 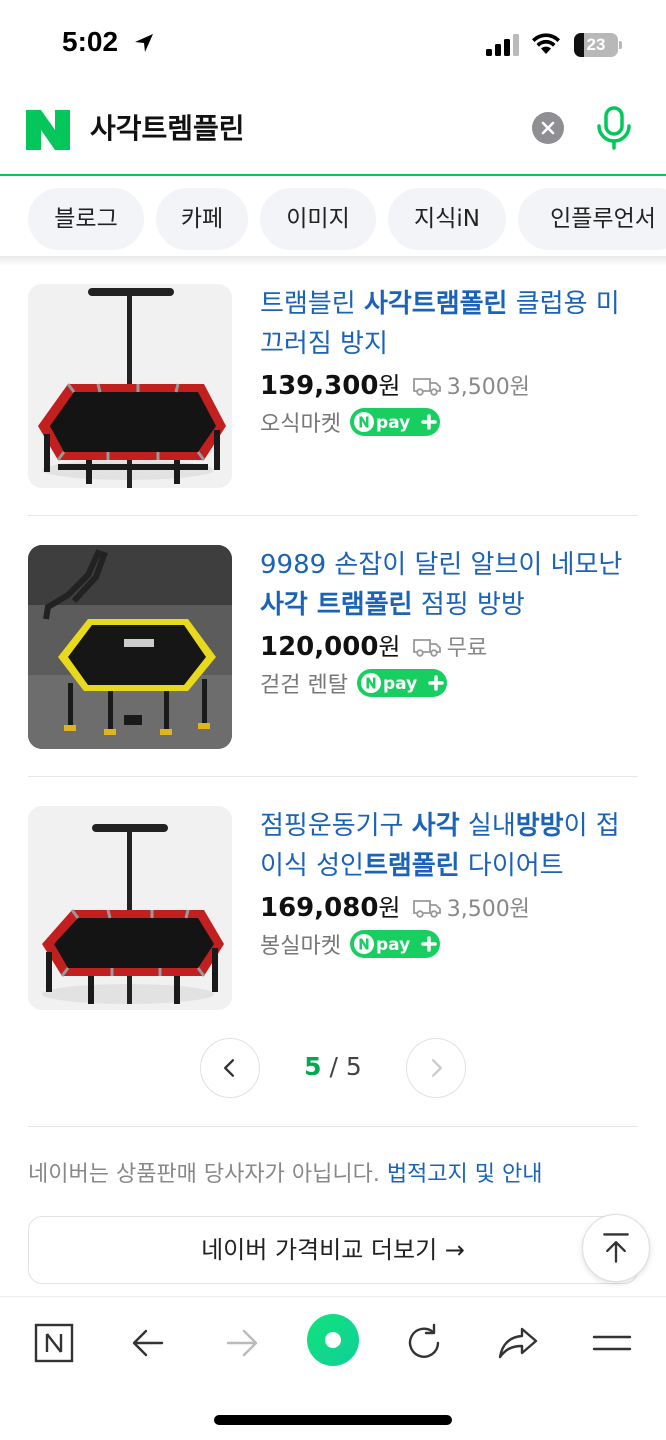 What do you see at coordinates (333, 45) in the screenshot?
I see `status-bar: 5:02 23` at bounding box center [333, 45].